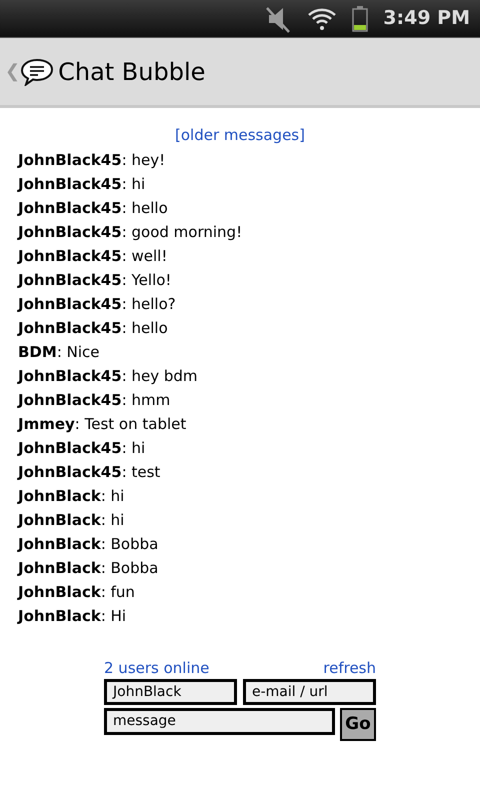 This screenshot has height=800, width=480. What do you see at coordinates (72, 616) in the screenshot?
I see `chat-message: JohnBlack: Hi` at bounding box center [72, 616].